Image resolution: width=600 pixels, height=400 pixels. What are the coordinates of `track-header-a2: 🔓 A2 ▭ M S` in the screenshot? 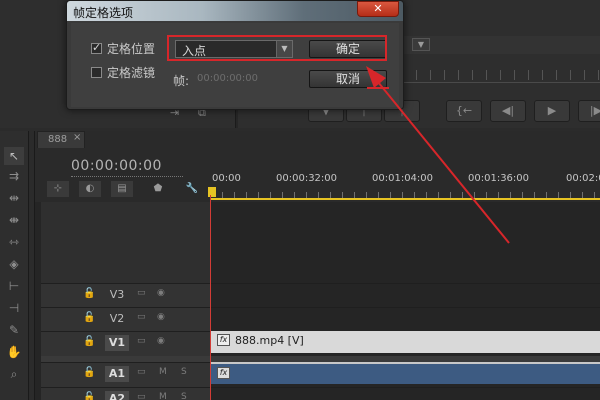 It's located at (125, 394).